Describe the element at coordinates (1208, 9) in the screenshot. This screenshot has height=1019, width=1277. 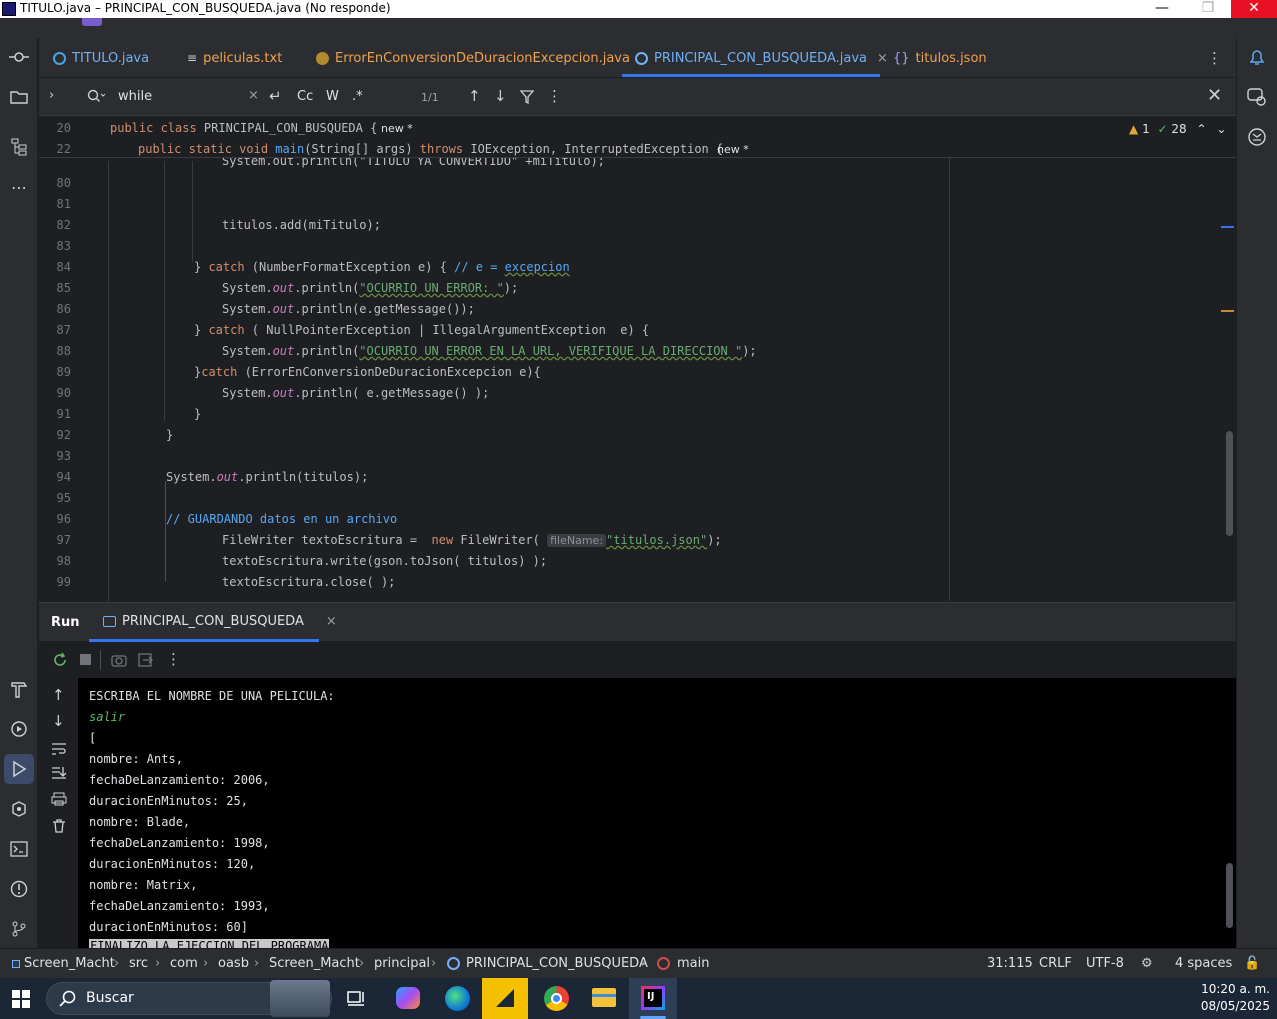
I see `restore-button: ❐` at that location.